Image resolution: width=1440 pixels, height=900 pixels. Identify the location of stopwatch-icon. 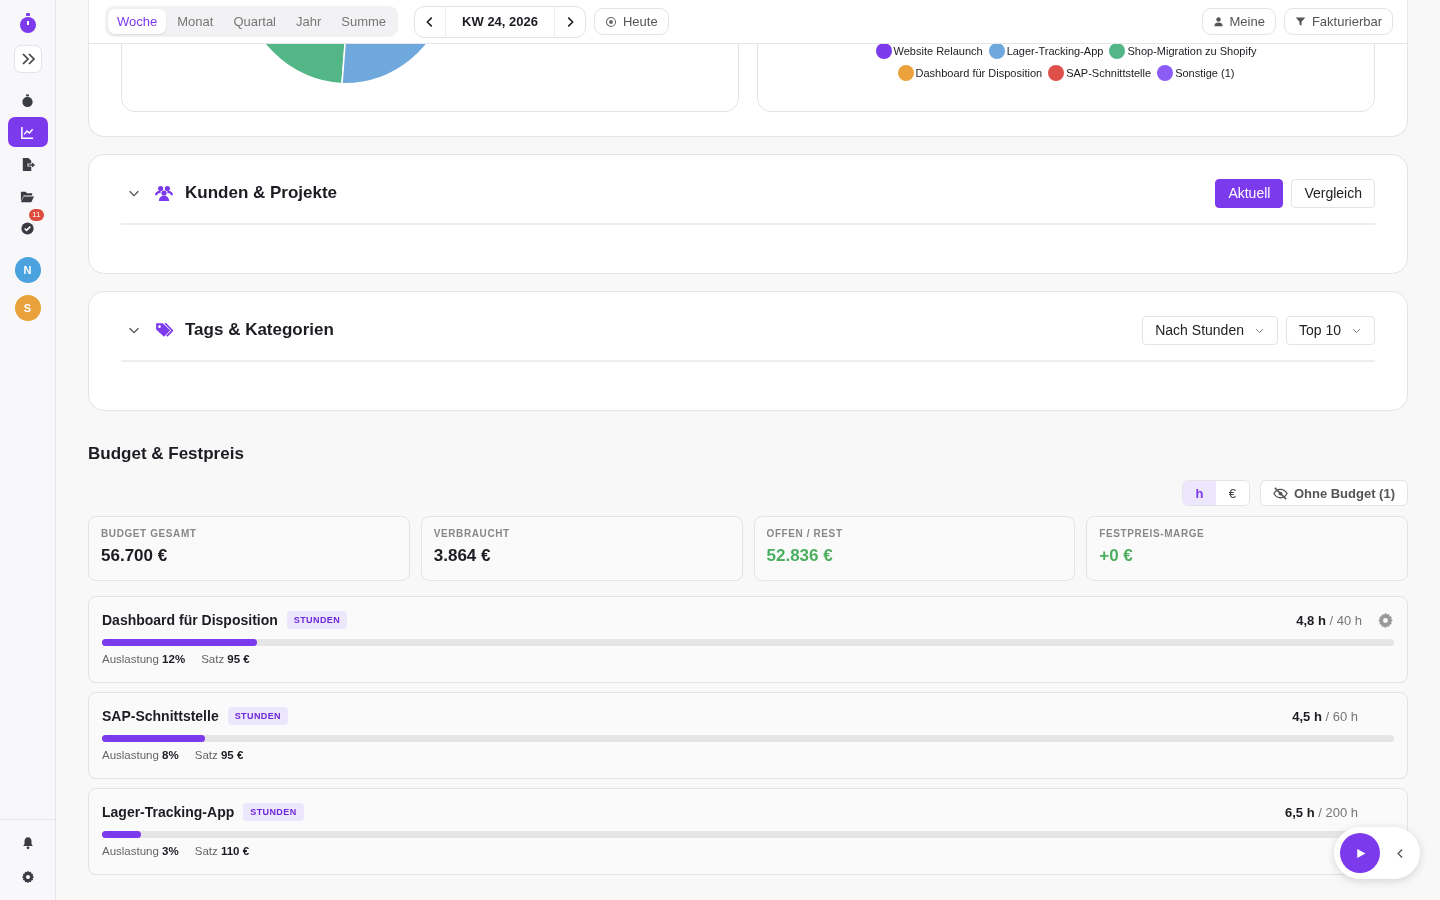
(27, 100).